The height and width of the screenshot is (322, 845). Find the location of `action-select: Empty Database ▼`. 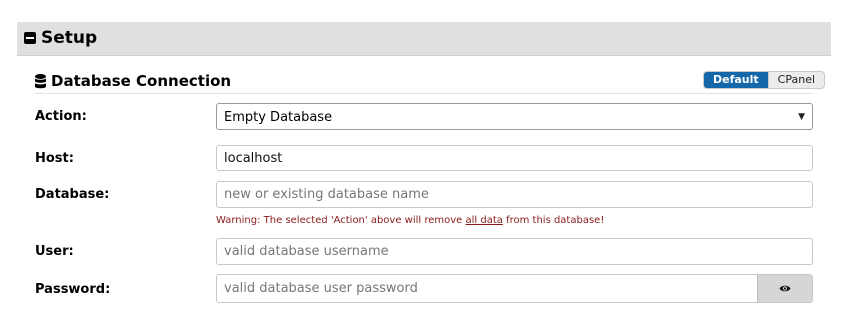

action-select: Empty Database ▼ is located at coordinates (514, 116).